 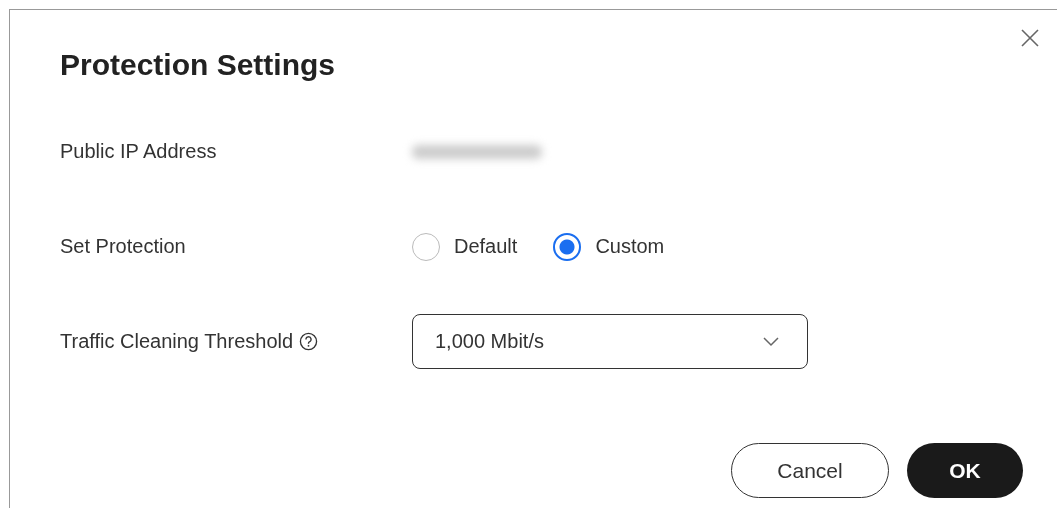 What do you see at coordinates (630, 246) in the screenshot?
I see `radio-label: Custom` at bounding box center [630, 246].